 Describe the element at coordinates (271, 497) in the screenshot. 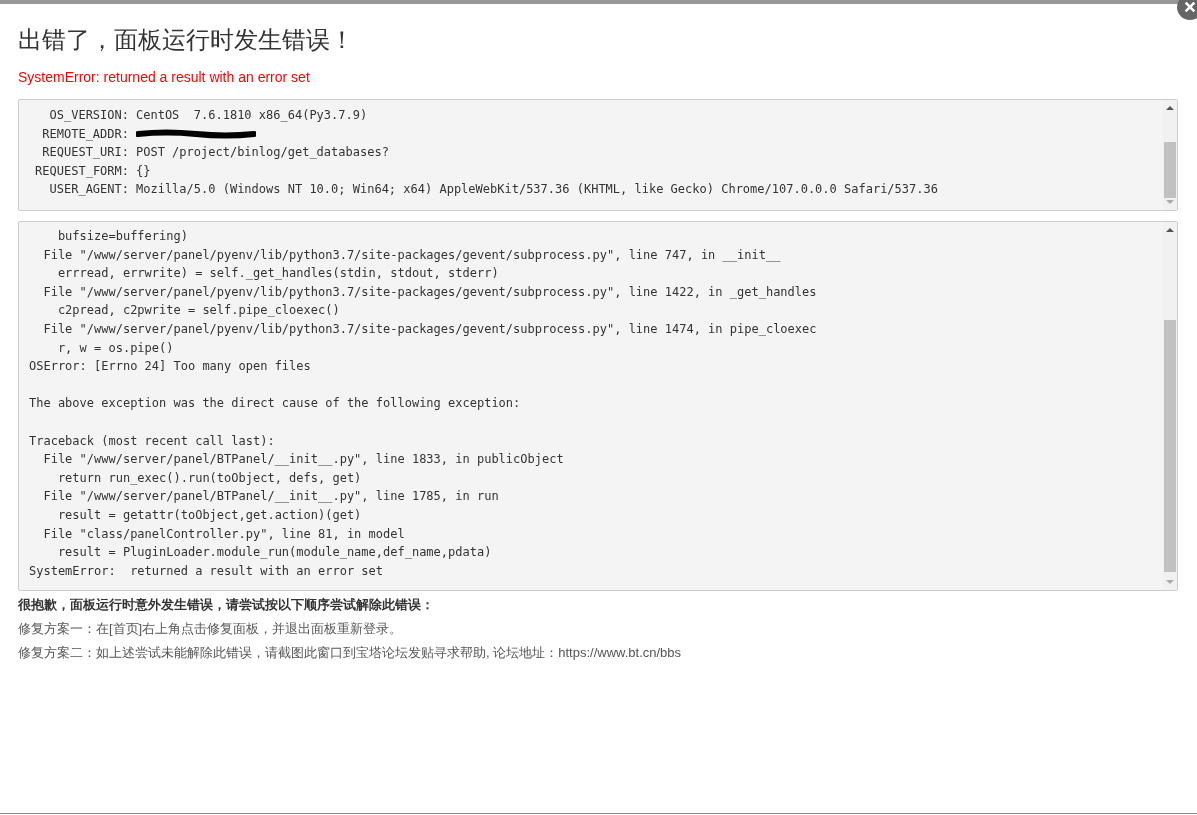

I see `code-line: File "/www/server/panel/BTPanel/__init__.py", line 1785, in run` at that location.